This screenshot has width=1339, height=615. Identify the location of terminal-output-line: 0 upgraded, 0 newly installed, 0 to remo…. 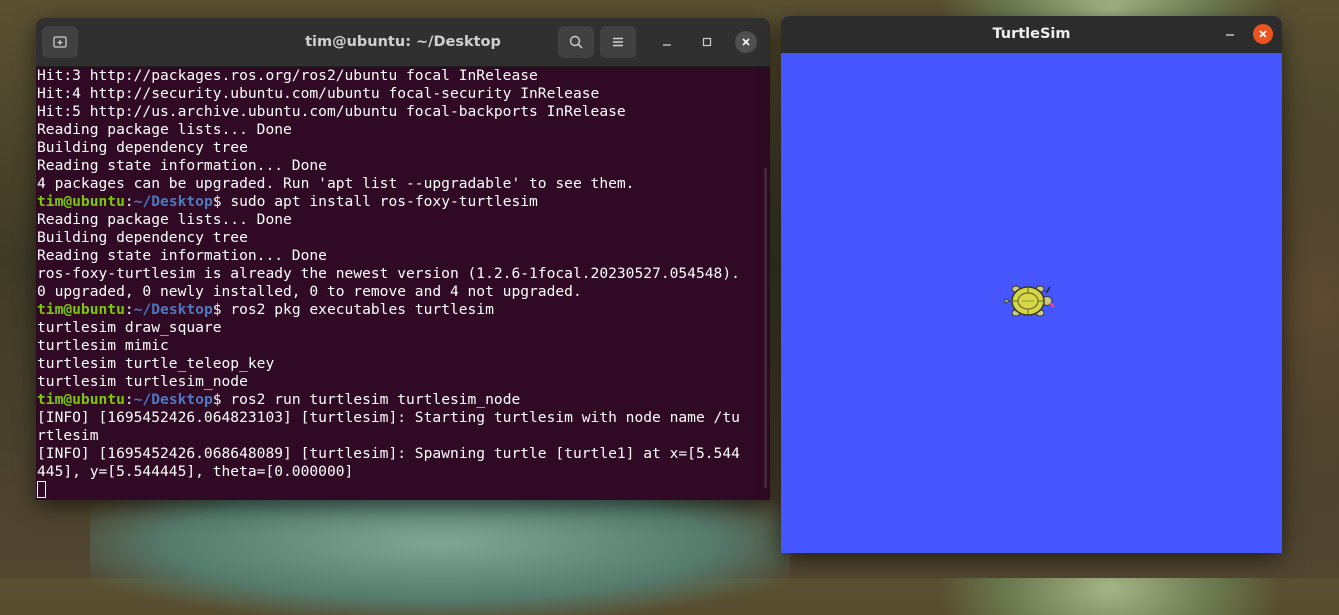
(309, 291).